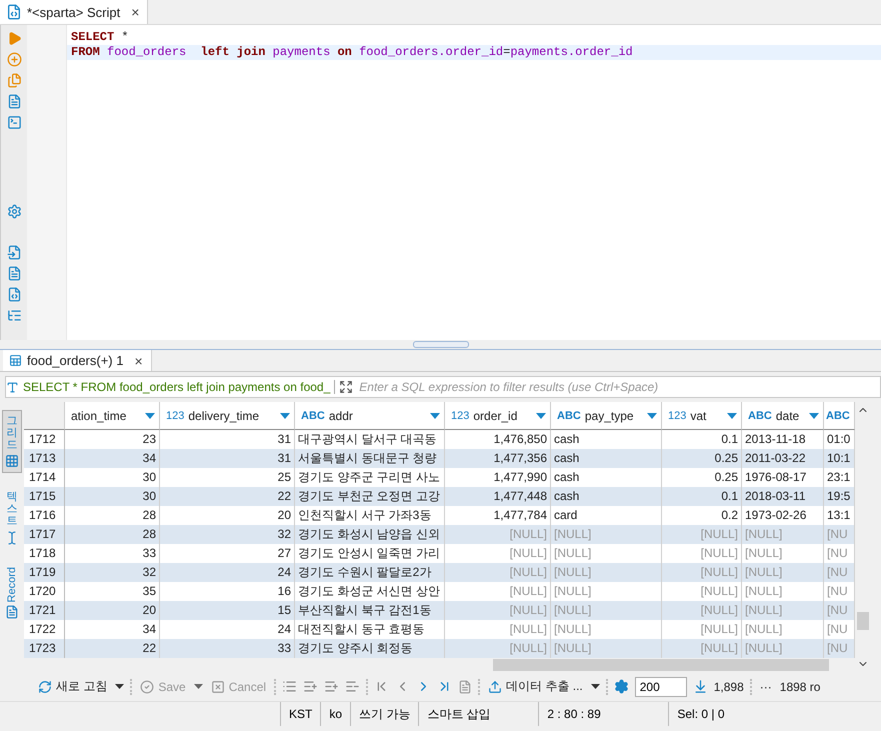 This screenshot has width=881, height=731. I want to click on grid-icon, so click(12, 461).